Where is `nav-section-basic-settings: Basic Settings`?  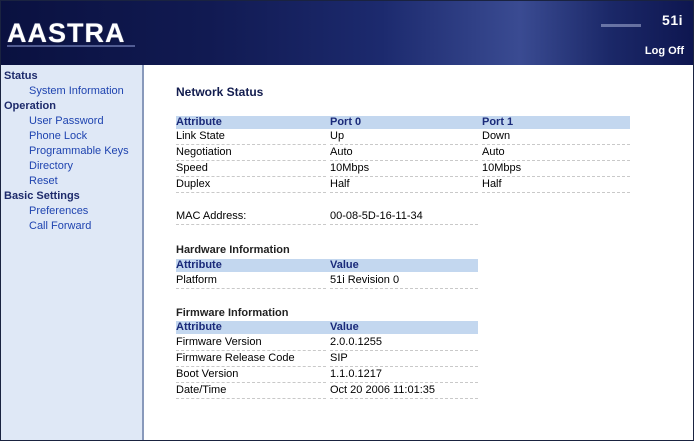
nav-section-basic-settings: Basic Settings is located at coordinates (42, 196).